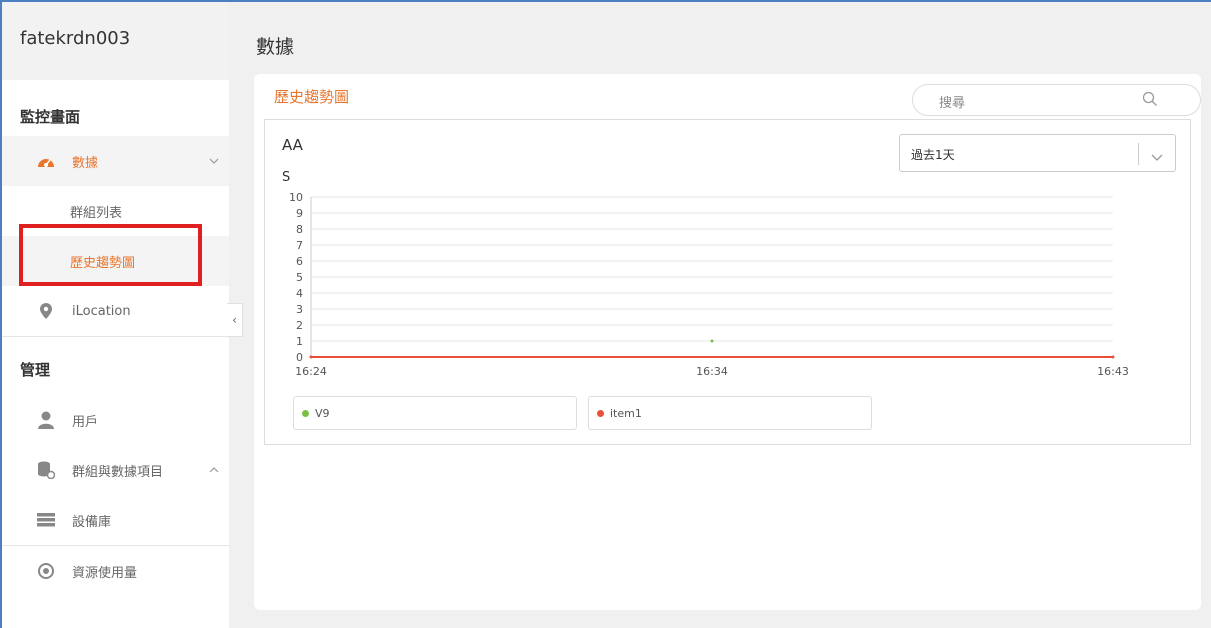  I want to click on dashboard-icon, so click(46, 161).